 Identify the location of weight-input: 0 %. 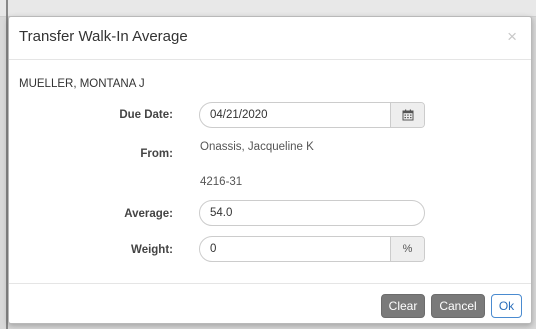
(312, 249).